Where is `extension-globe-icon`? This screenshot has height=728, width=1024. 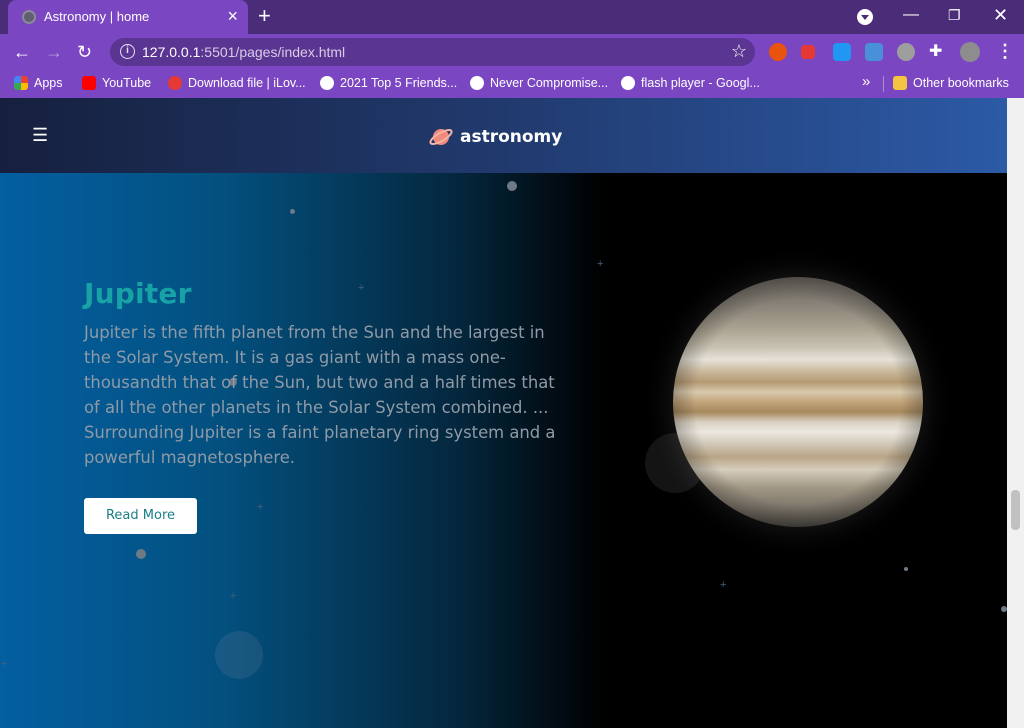 extension-globe-icon is located at coordinates (906, 52).